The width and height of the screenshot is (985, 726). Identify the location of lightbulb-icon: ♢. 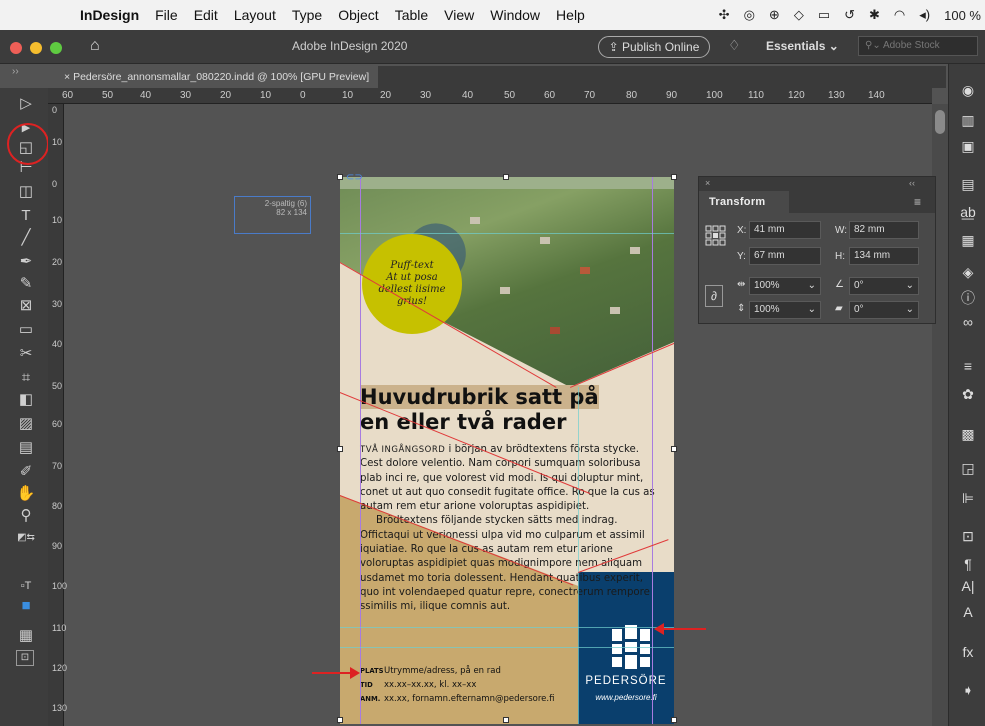
(734, 45).